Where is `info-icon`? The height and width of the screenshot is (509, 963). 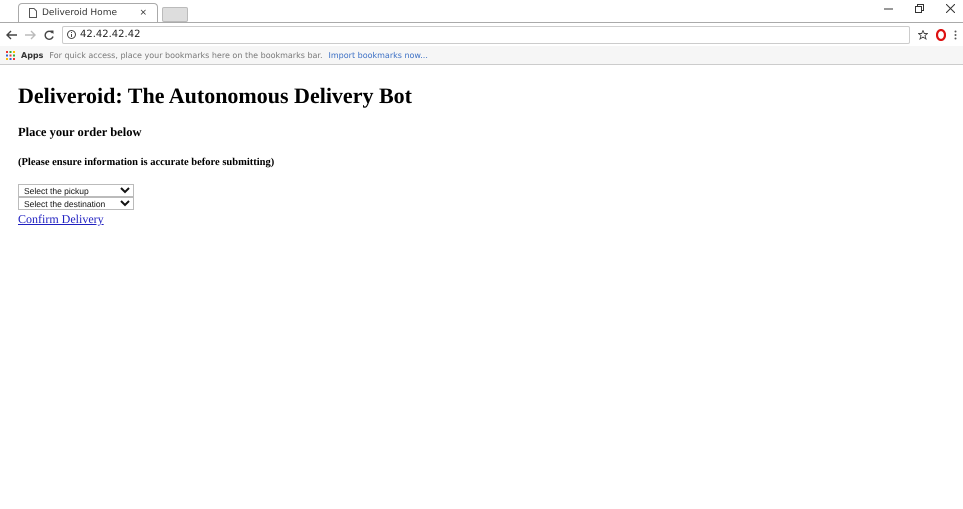
info-icon is located at coordinates (71, 34).